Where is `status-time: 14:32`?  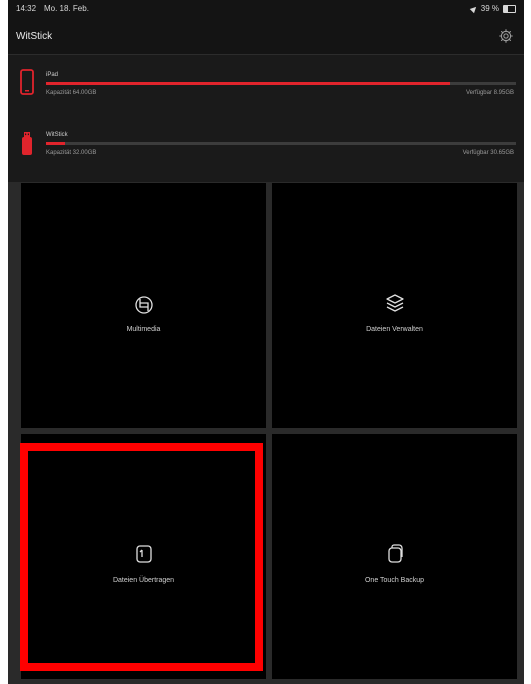 status-time: 14:32 is located at coordinates (26, 8).